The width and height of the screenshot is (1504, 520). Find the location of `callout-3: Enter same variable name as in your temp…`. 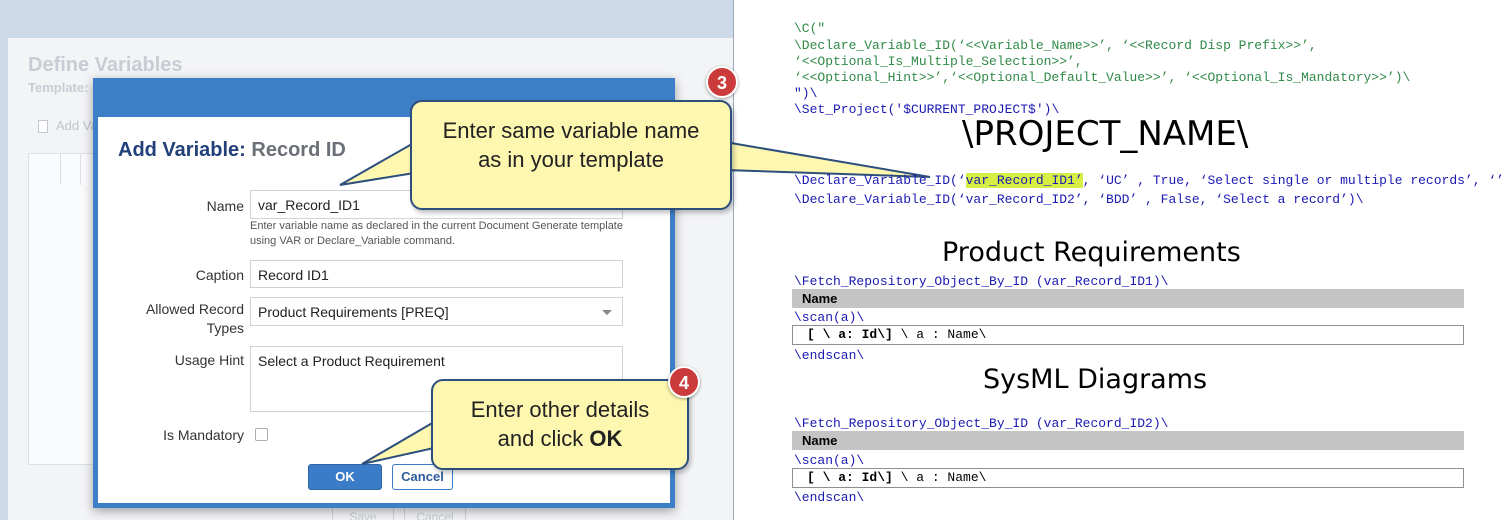

callout-3: Enter same variable name as in your temp… is located at coordinates (571, 155).